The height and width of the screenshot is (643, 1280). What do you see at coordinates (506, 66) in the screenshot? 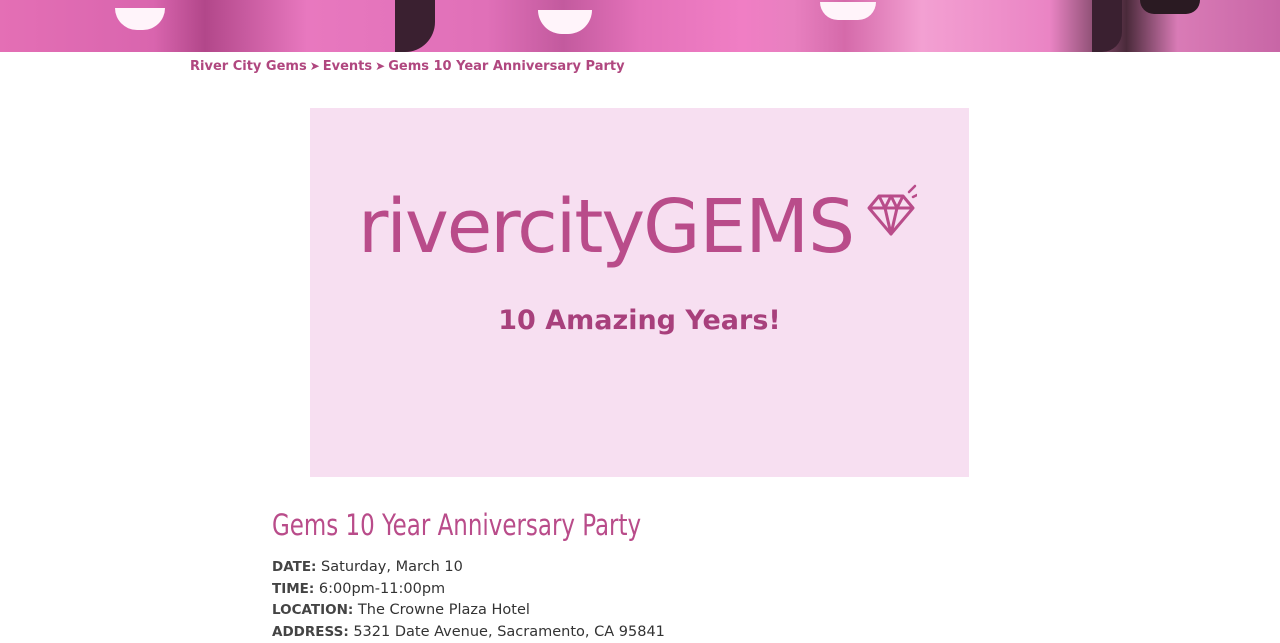
I see `breadcrumb-current-page: Gems 10 Year Anniversary Party` at bounding box center [506, 66].